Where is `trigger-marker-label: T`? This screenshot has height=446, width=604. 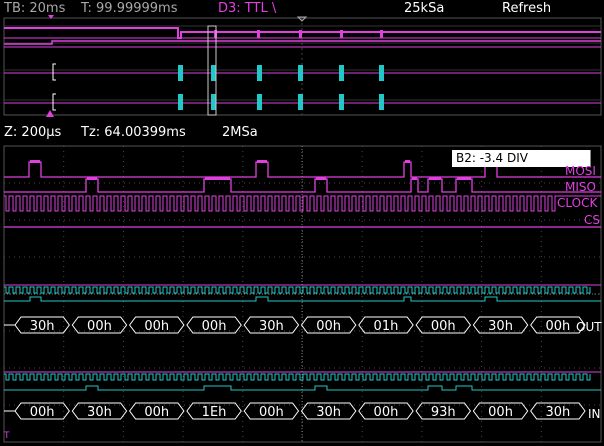
trigger-marker-label: T is located at coordinates (7, 436).